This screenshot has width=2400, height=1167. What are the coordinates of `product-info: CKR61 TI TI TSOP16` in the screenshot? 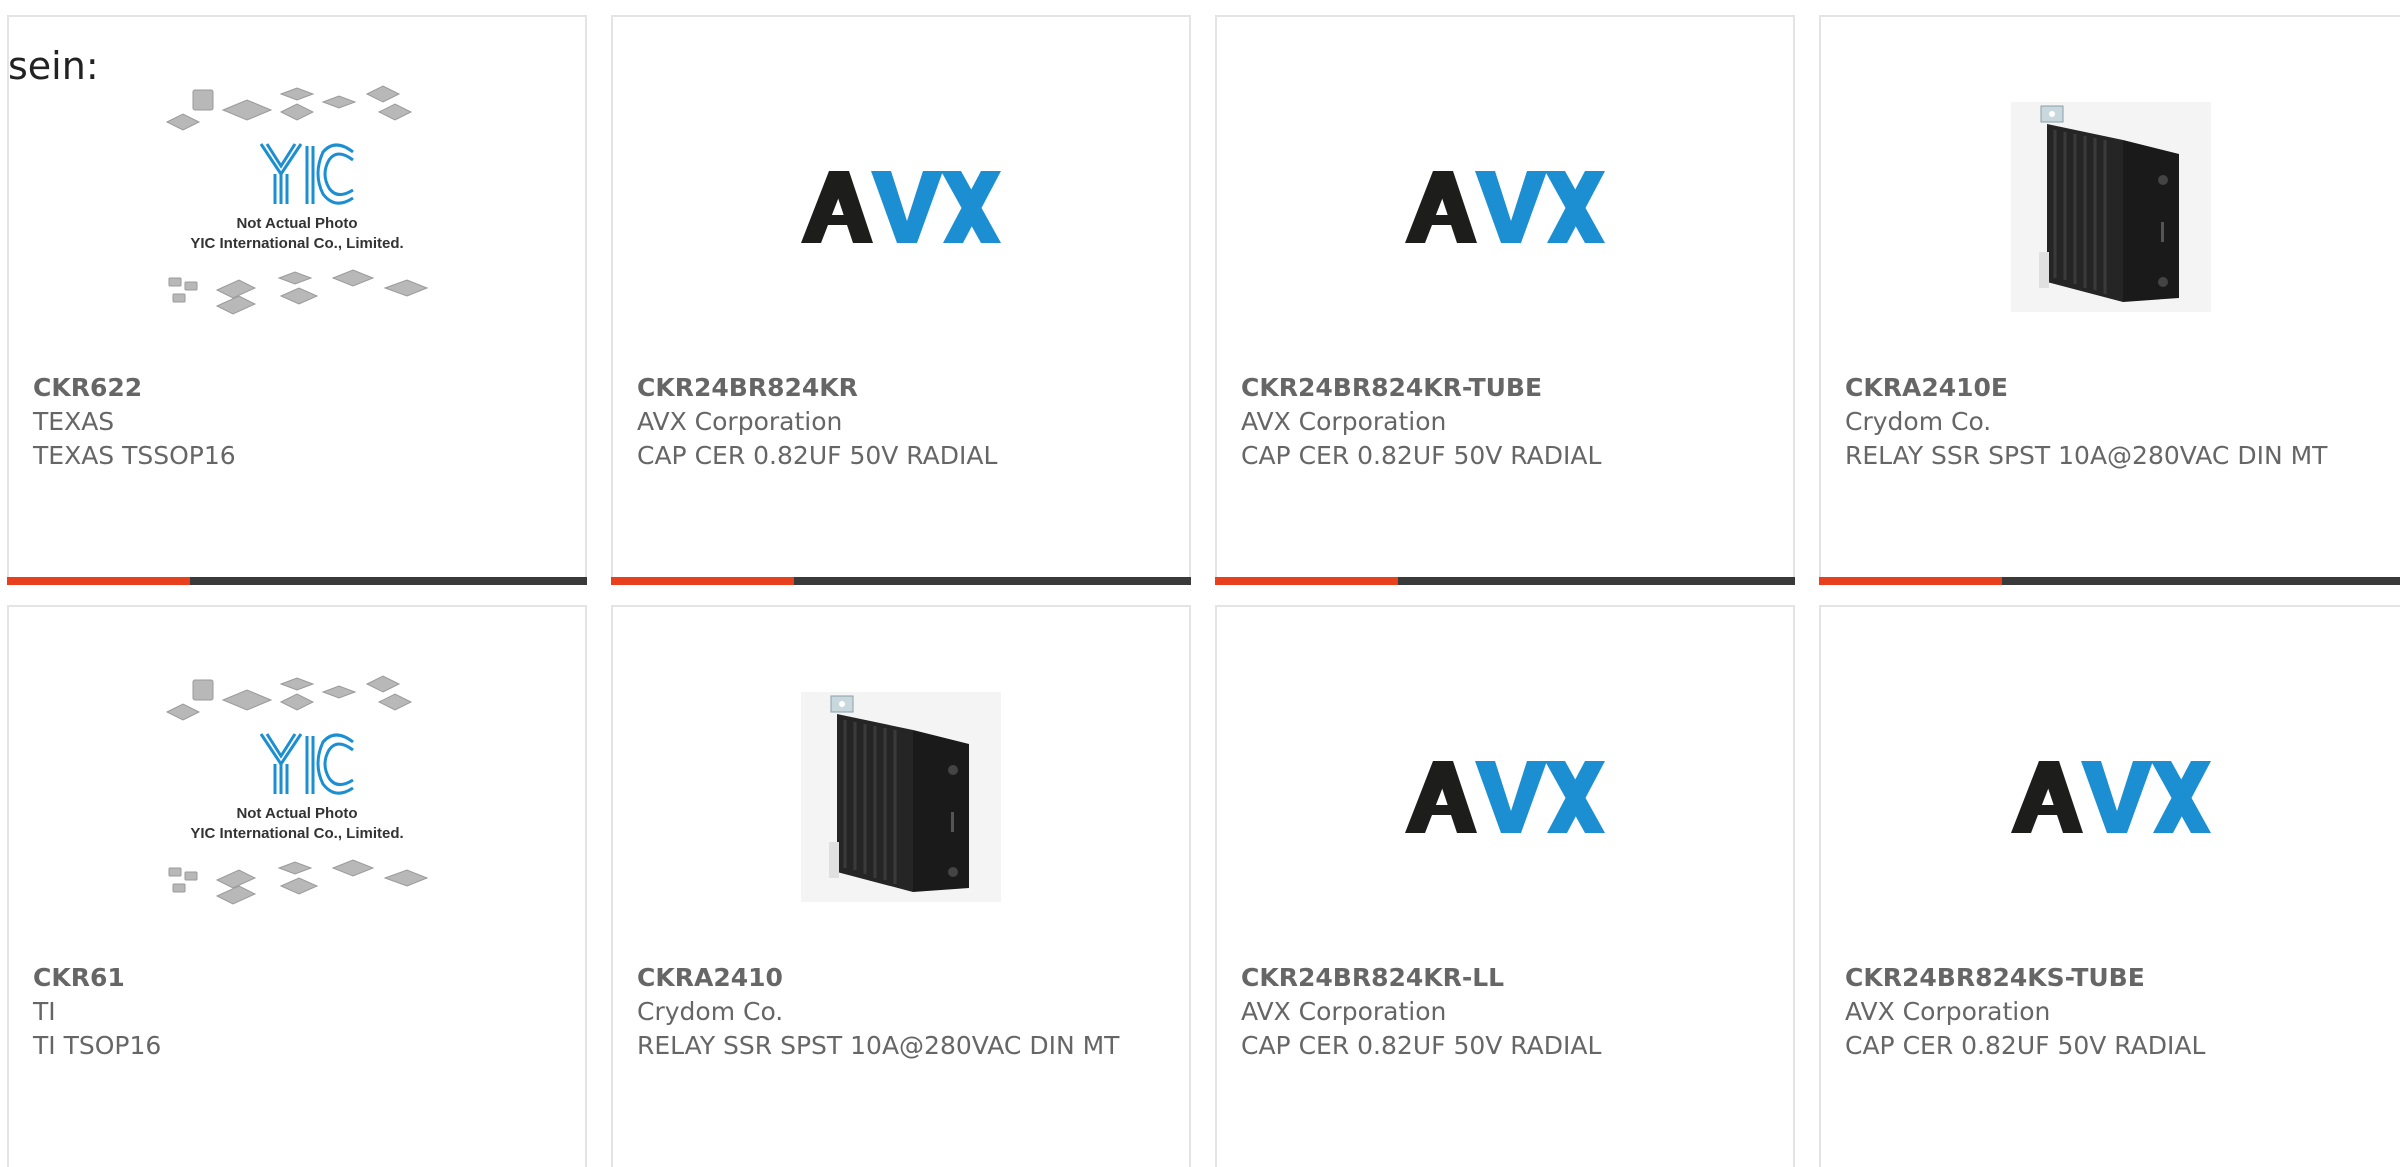 It's located at (301, 1012).